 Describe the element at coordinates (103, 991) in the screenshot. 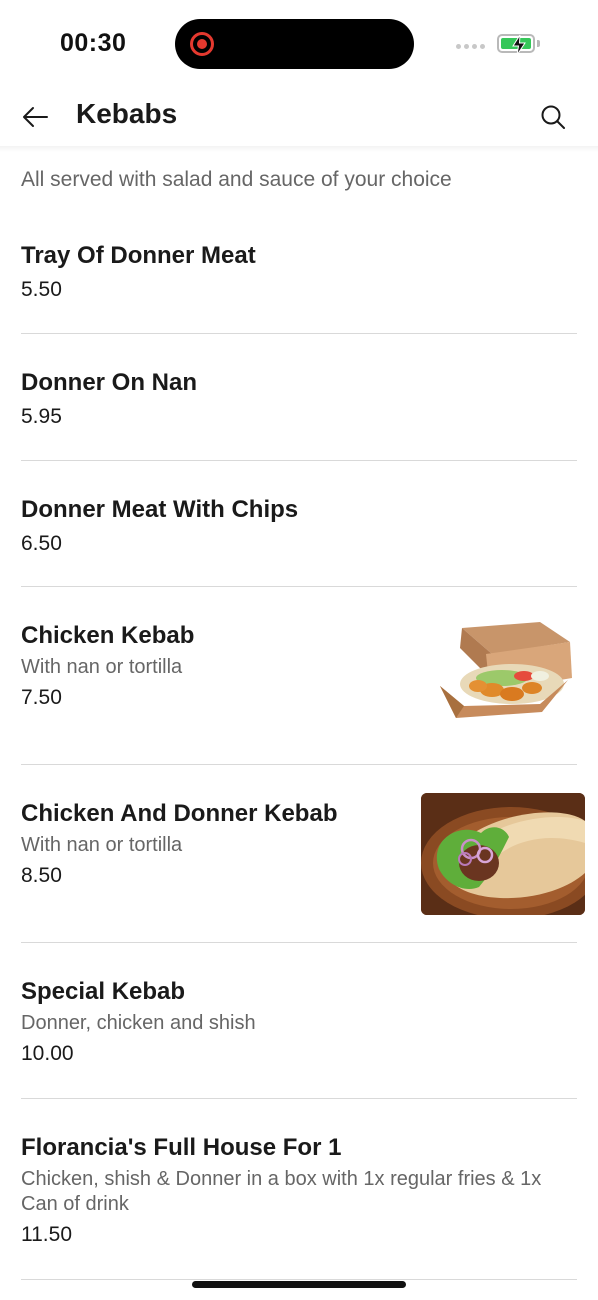

I see `item-name: Special Kebab` at that location.